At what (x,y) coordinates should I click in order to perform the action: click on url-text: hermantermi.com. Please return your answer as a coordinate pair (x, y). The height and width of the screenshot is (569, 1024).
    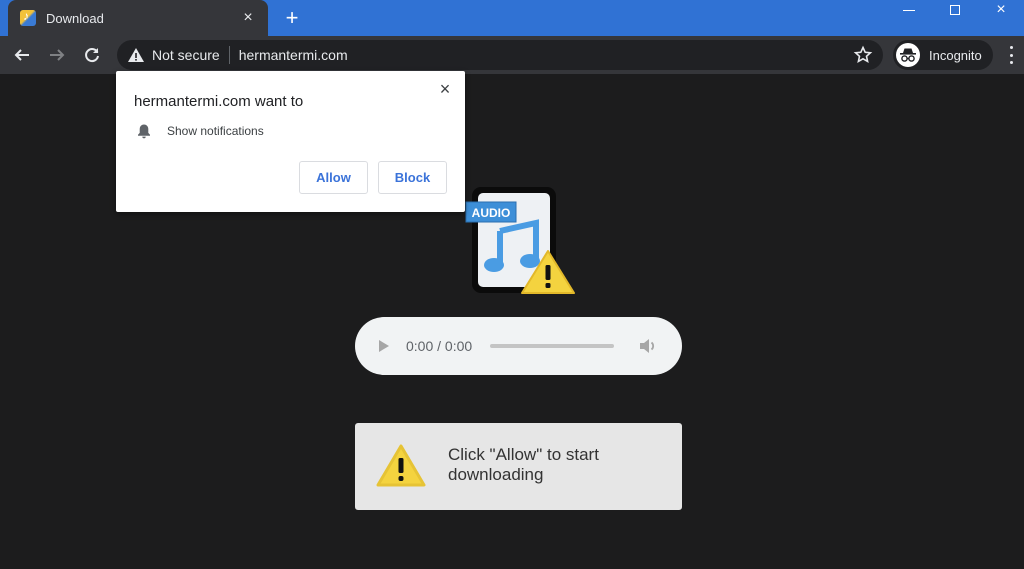
    Looking at the image, I should click on (293, 55).